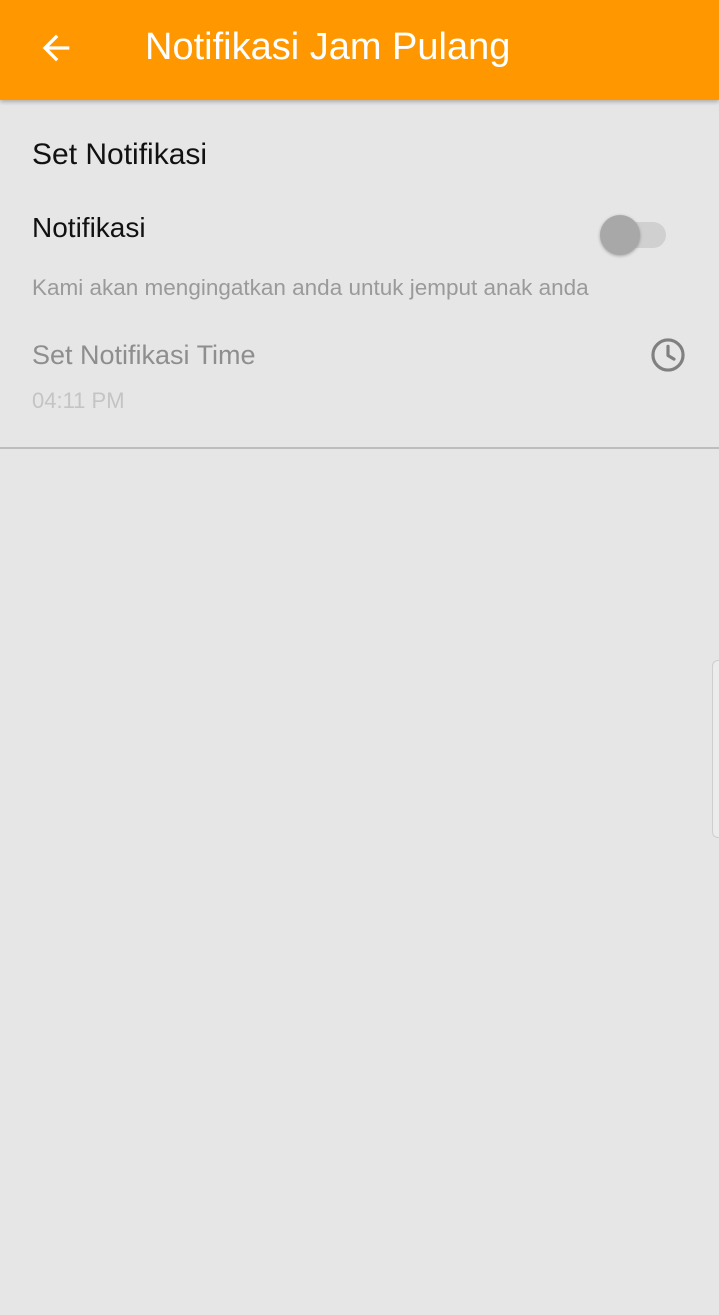  I want to click on notification-time-setting: Set Notifikasi Time 04:11 PM, so click(359, 375).